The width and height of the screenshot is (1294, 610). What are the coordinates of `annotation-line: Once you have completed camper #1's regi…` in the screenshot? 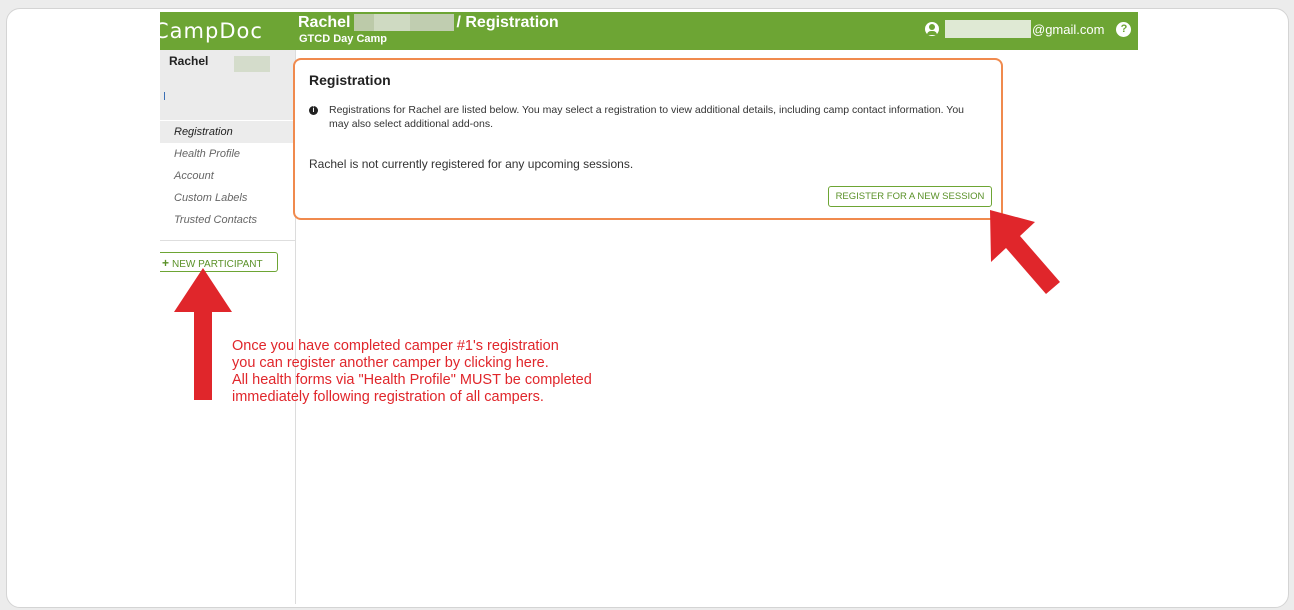 It's located at (395, 346).